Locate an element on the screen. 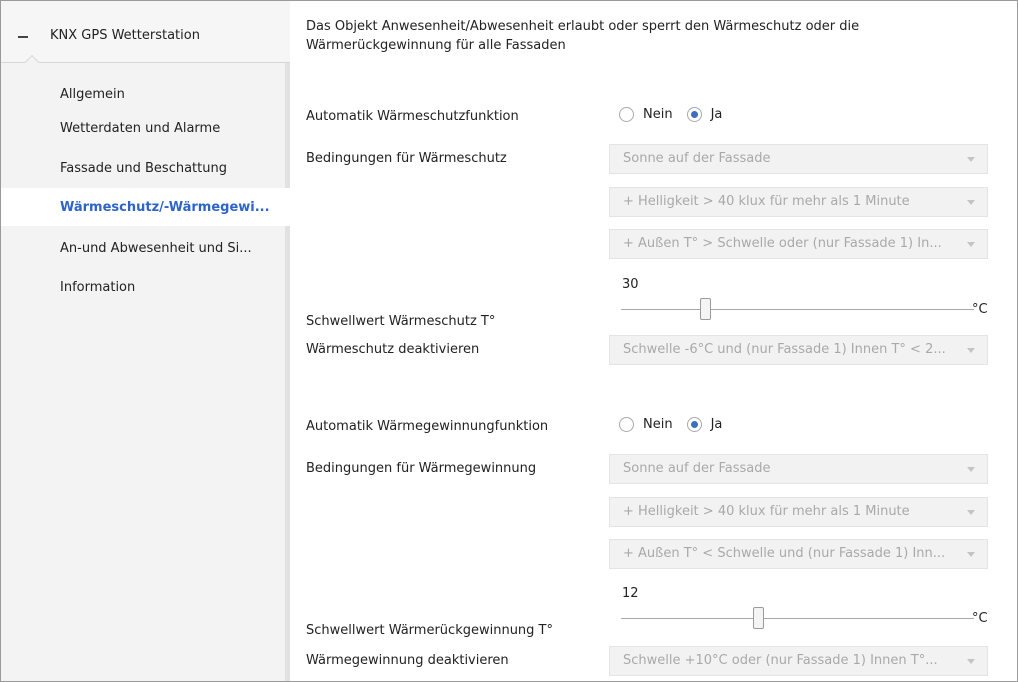 This screenshot has height=682, width=1018. sidebar-item-allgemein: Allgemein is located at coordinates (92, 94).